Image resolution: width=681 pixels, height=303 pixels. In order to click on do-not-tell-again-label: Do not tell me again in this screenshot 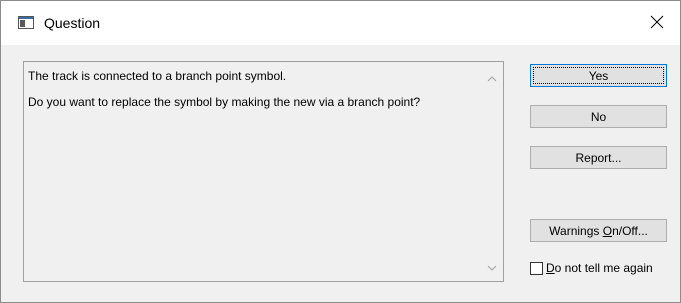, I will do `click(599, 268)`.